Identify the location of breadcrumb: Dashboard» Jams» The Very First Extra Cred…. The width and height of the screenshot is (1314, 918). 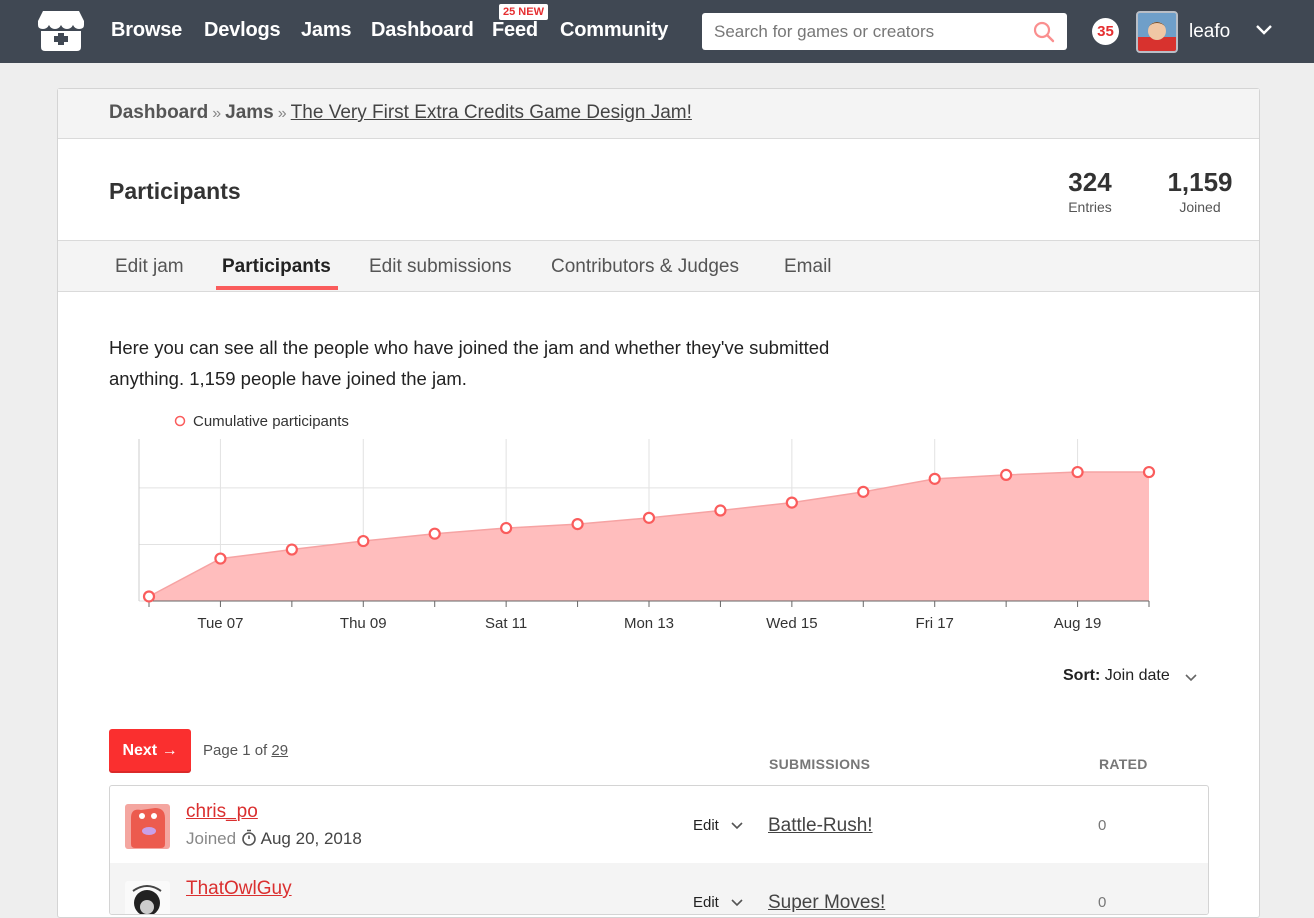
(400, 113).